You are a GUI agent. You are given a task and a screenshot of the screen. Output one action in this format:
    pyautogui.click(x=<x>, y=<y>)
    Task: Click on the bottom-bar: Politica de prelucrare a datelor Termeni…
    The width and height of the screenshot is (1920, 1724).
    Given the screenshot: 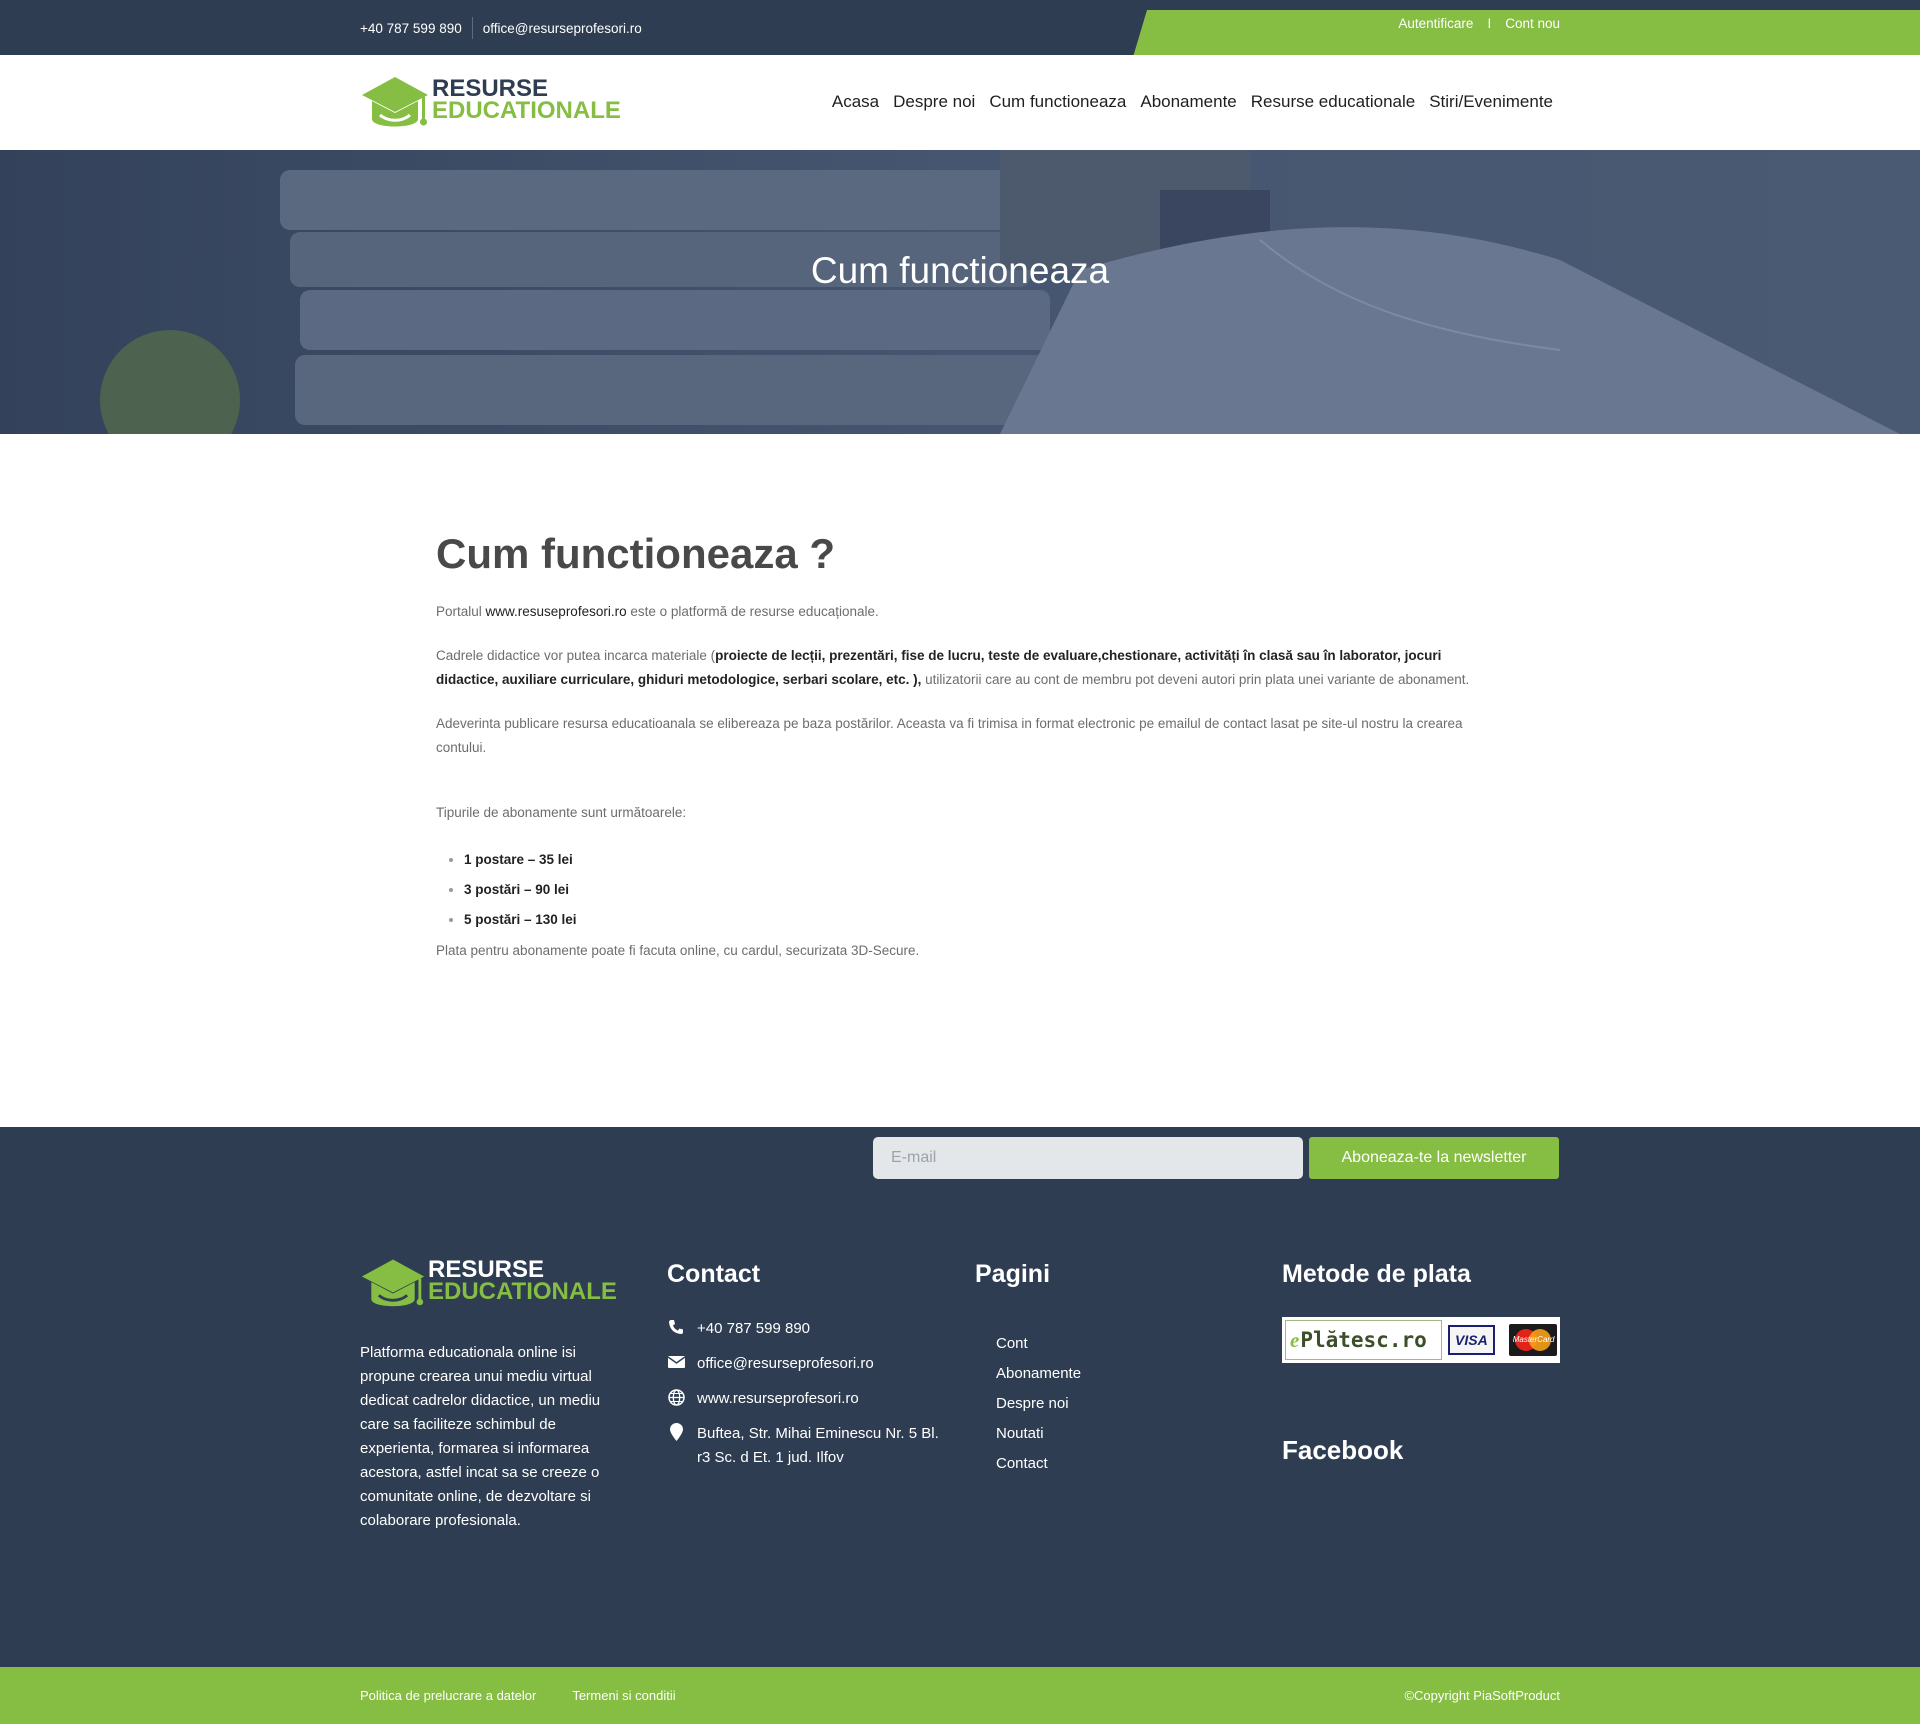 What is the action you would take?
    pyautogui.click(x=960, y=1695)
    